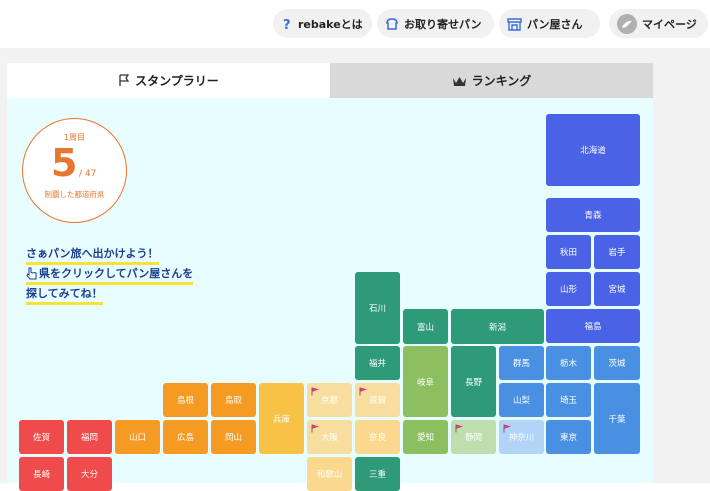 Image resolution: width=710 pixels, height=491 pixels. I want to click on prefecture-16: 山梨, so click(521, 400).